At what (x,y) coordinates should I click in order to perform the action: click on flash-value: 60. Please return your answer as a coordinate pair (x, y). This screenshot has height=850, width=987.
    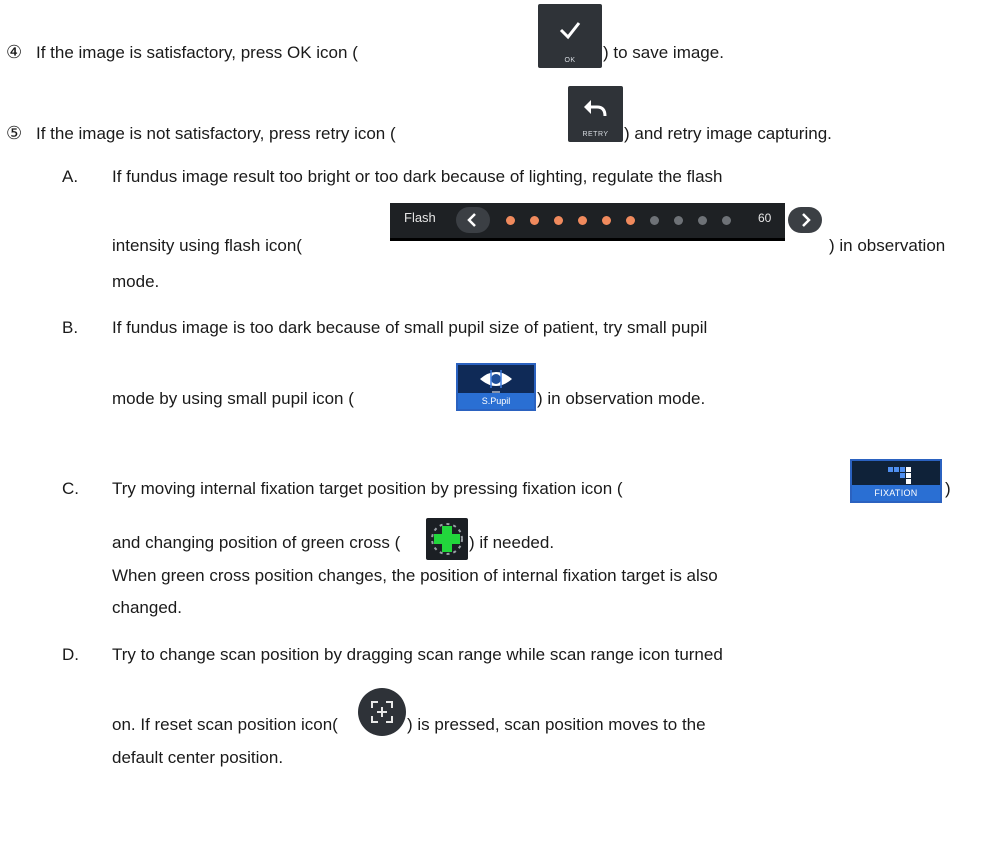
    Looking at the image, I should click on (765, 218).